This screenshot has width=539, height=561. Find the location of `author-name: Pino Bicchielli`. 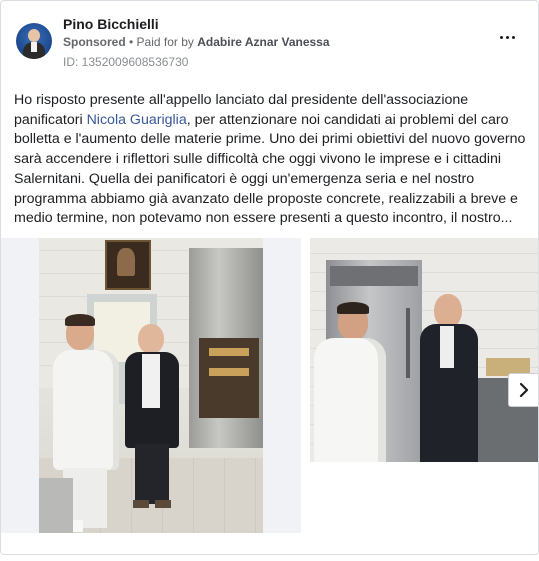

author-name: Pino Bicchielli is located at coordinates (111, 24).